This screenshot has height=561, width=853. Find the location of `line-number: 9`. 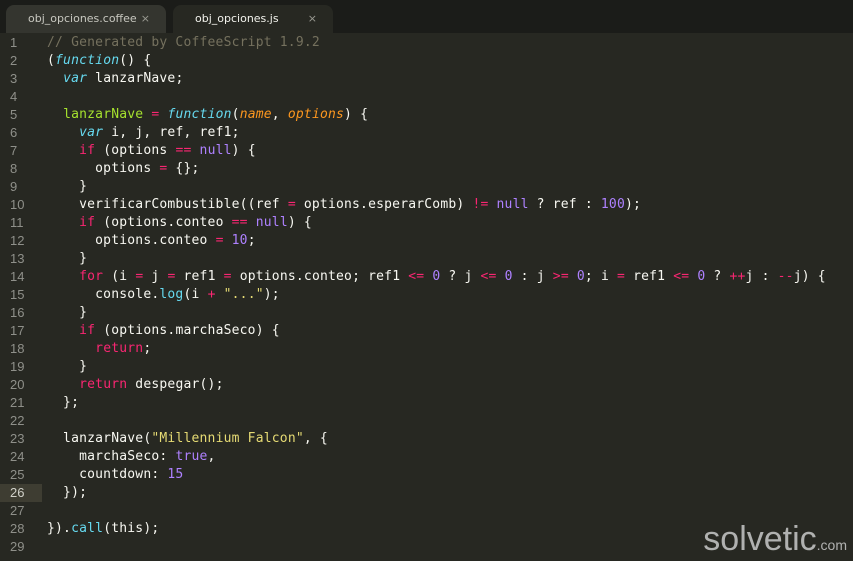

line-number: 9 is located at coordinates (14, 186).